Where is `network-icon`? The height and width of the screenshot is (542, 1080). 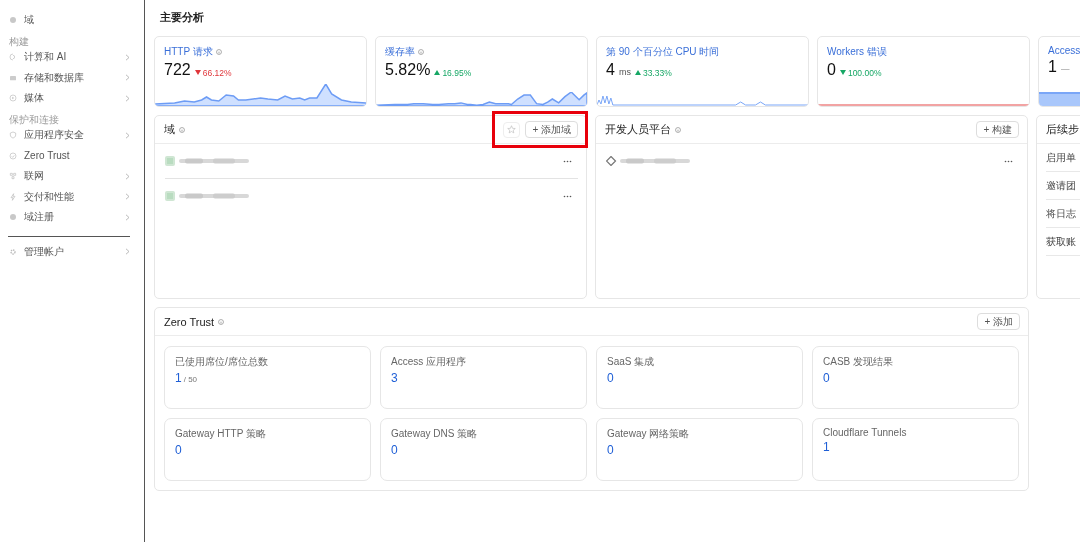 network-icon is located at coordinates (13, 176).